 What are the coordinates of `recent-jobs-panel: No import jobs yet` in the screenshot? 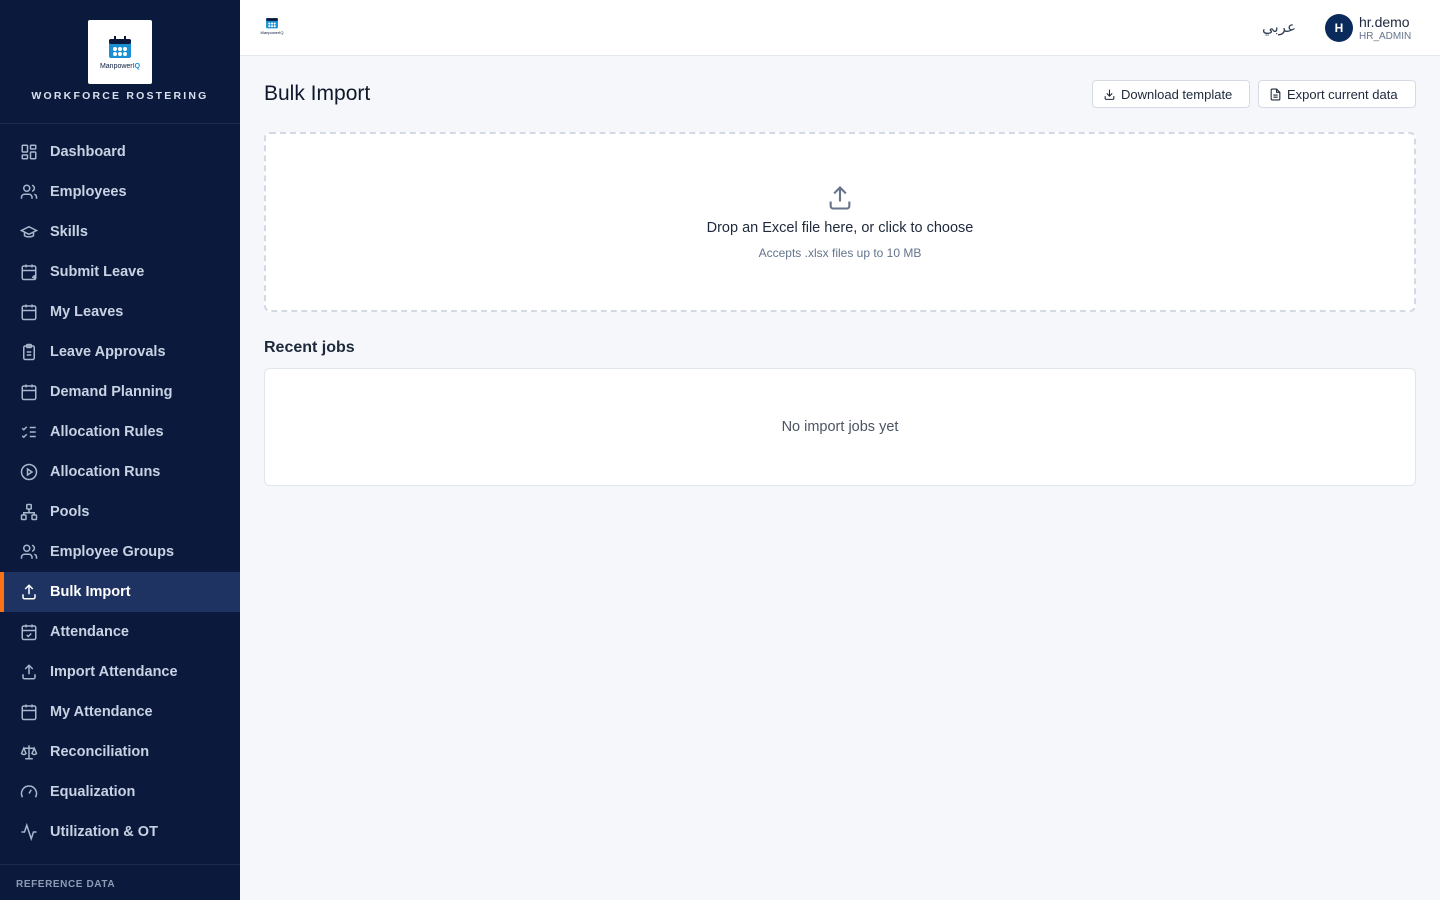 It's located at (840, 427).